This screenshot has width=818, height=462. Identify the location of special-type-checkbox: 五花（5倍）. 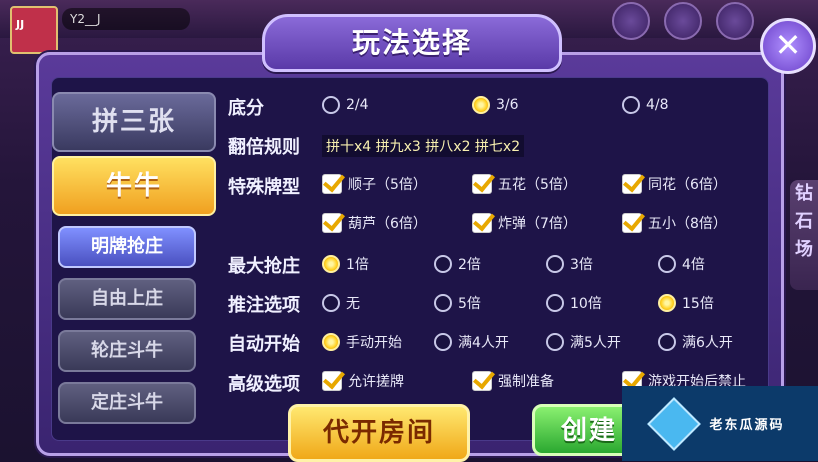
(524, 184).